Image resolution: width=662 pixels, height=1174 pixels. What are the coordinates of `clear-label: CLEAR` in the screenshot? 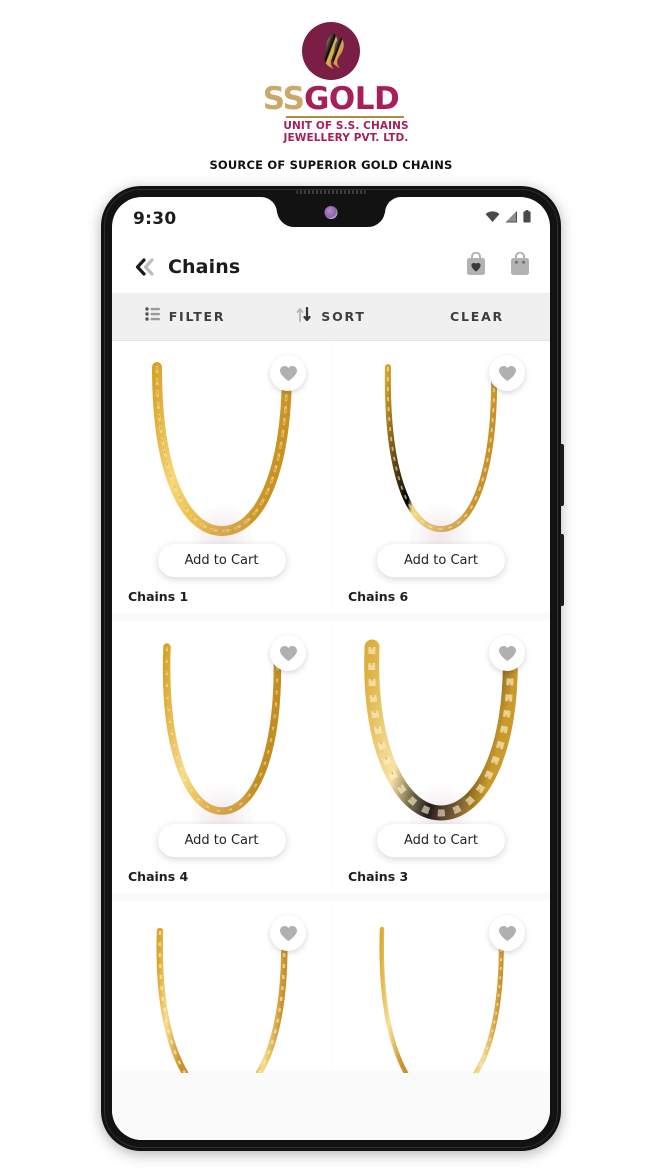 It's located at (477, 316).